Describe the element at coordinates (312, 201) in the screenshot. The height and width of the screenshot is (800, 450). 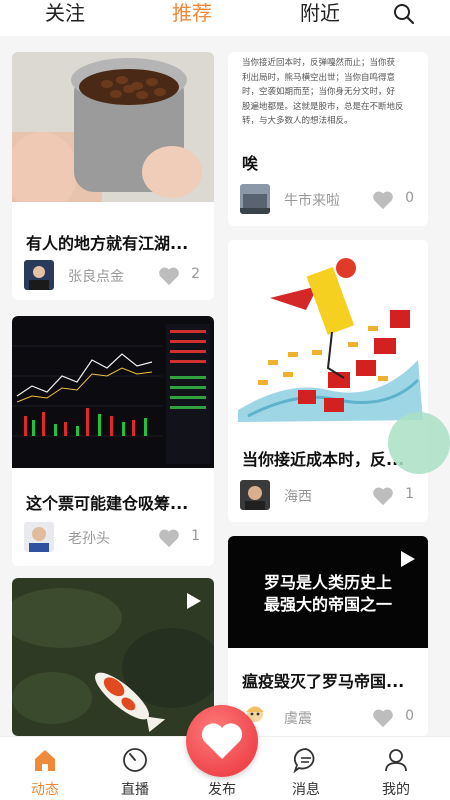
I see `author-name: 牛市来啦` at that location.